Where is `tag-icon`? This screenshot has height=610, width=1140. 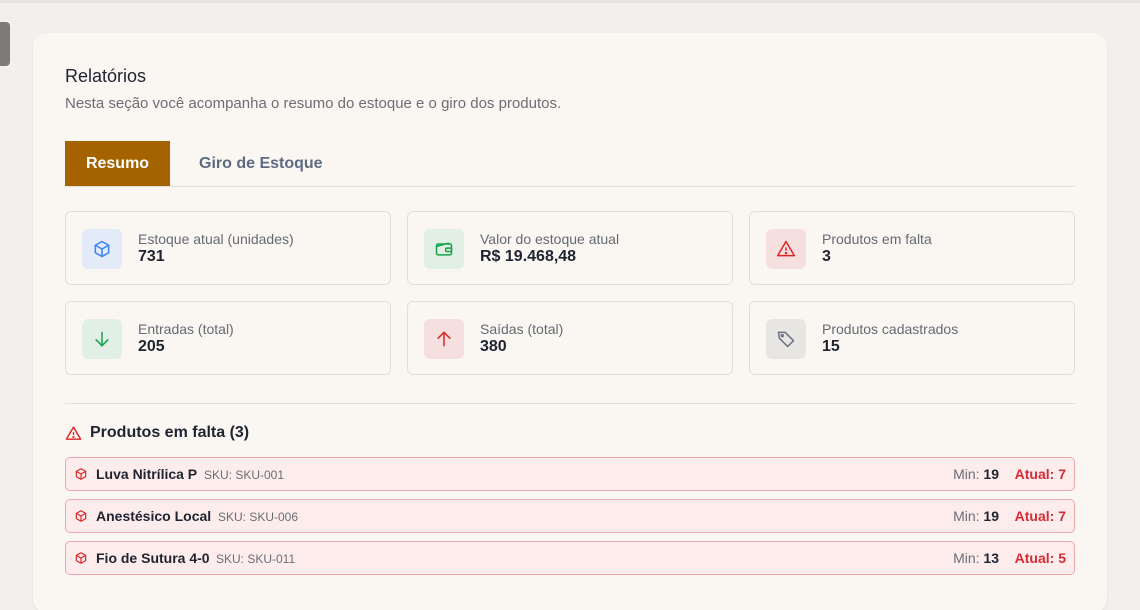 tag-icon is located at coordinates (786, 339).